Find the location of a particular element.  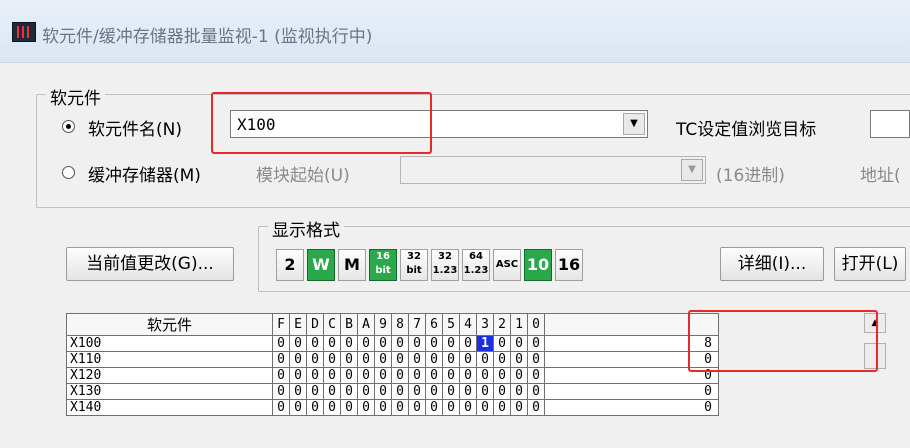

device-name-cell: X100 is located at coordinates (169, 343).